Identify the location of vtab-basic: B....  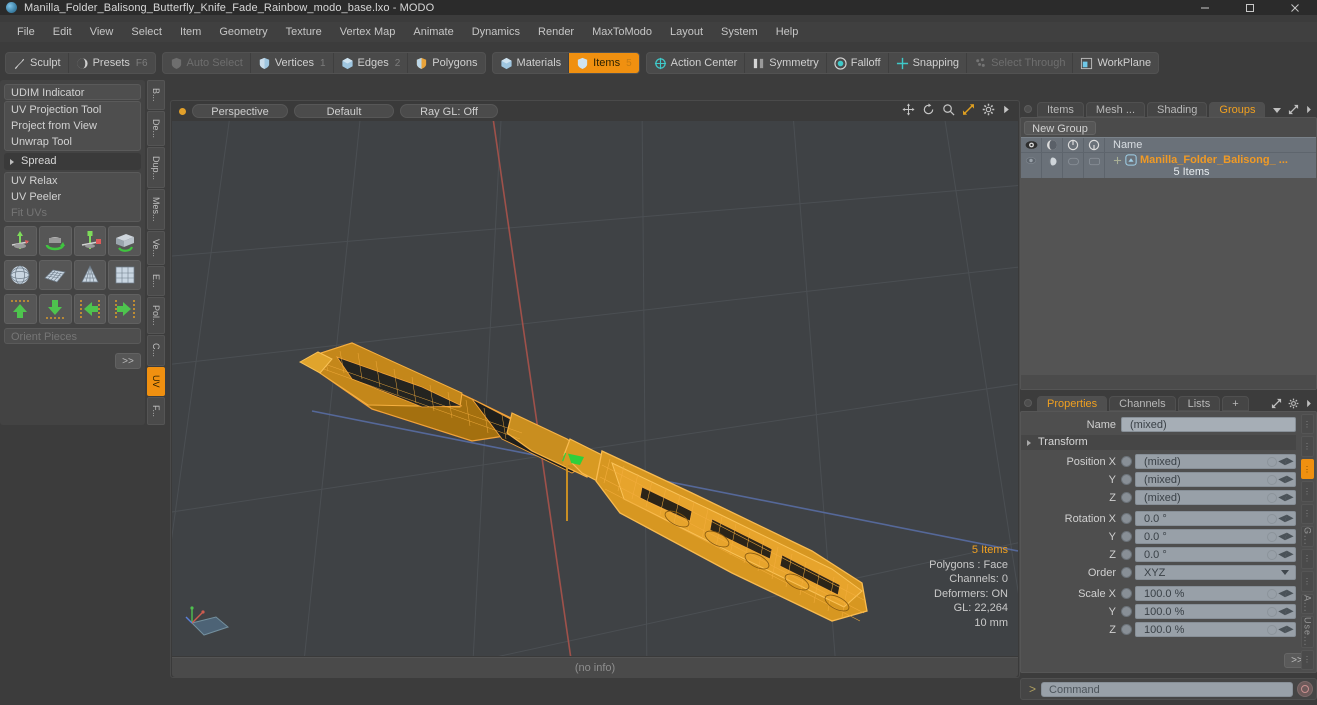
(156, 95).